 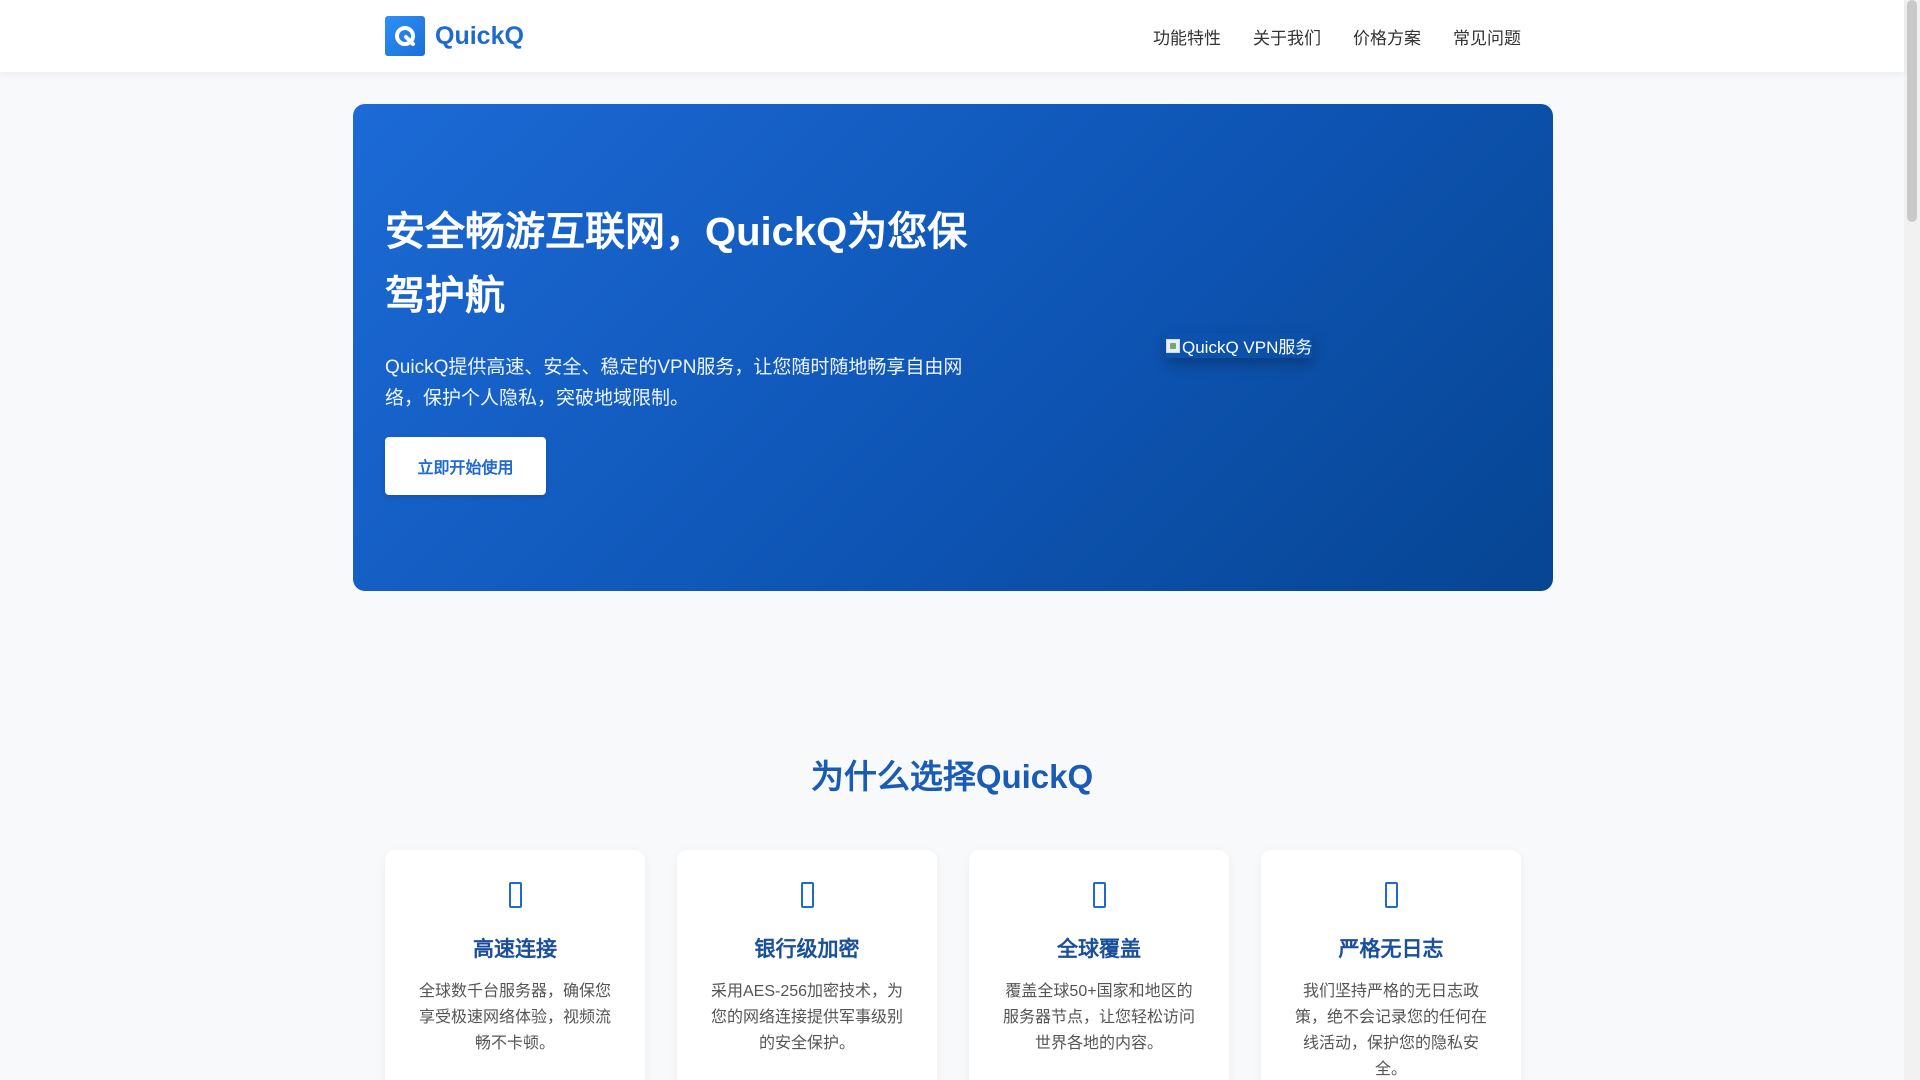 What do you see at coordinates (1390, 1030) in the screenshot?
I see `feature-desc: 我们坚持严格的无日志政策，绝不会记录您的任何在线活动，保护您的隐私安全。` at bounding box center [1390, 1030].